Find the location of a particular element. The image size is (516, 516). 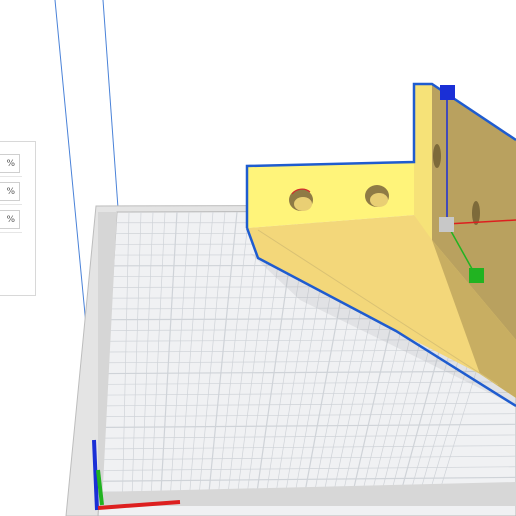

scale-z-field: % is located at coordinates (10, 219).